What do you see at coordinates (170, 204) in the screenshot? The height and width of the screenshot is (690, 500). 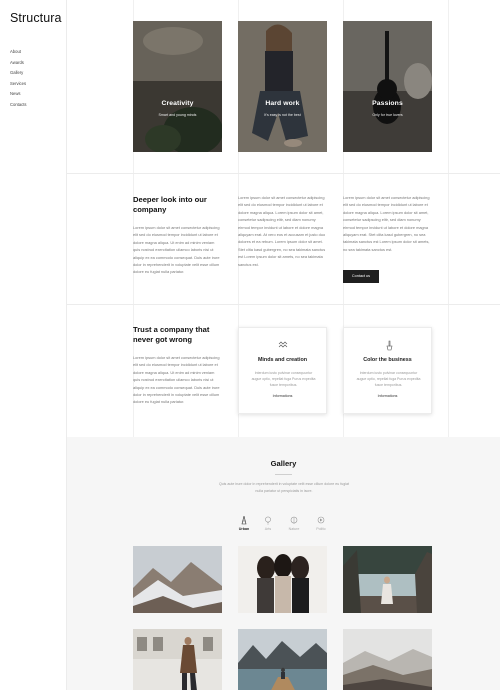 I see `about-heading: Deeper look into our company` at bounding box center [170, 204].